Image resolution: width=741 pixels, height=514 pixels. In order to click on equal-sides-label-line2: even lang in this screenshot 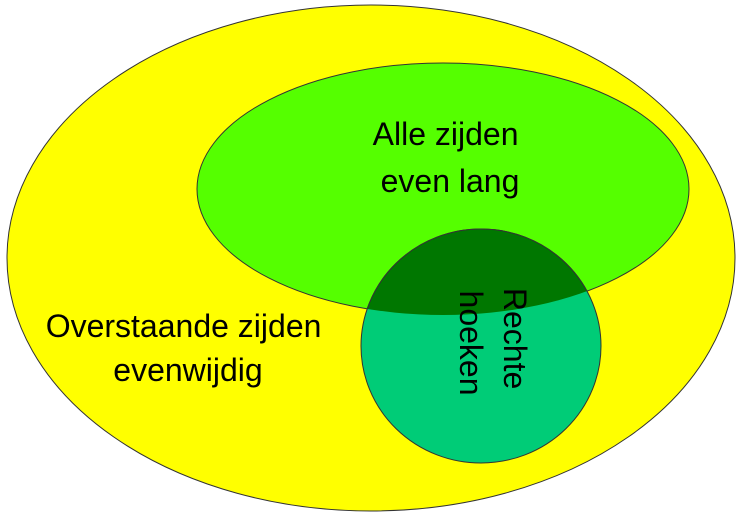, I will do `click(450, 181)`.